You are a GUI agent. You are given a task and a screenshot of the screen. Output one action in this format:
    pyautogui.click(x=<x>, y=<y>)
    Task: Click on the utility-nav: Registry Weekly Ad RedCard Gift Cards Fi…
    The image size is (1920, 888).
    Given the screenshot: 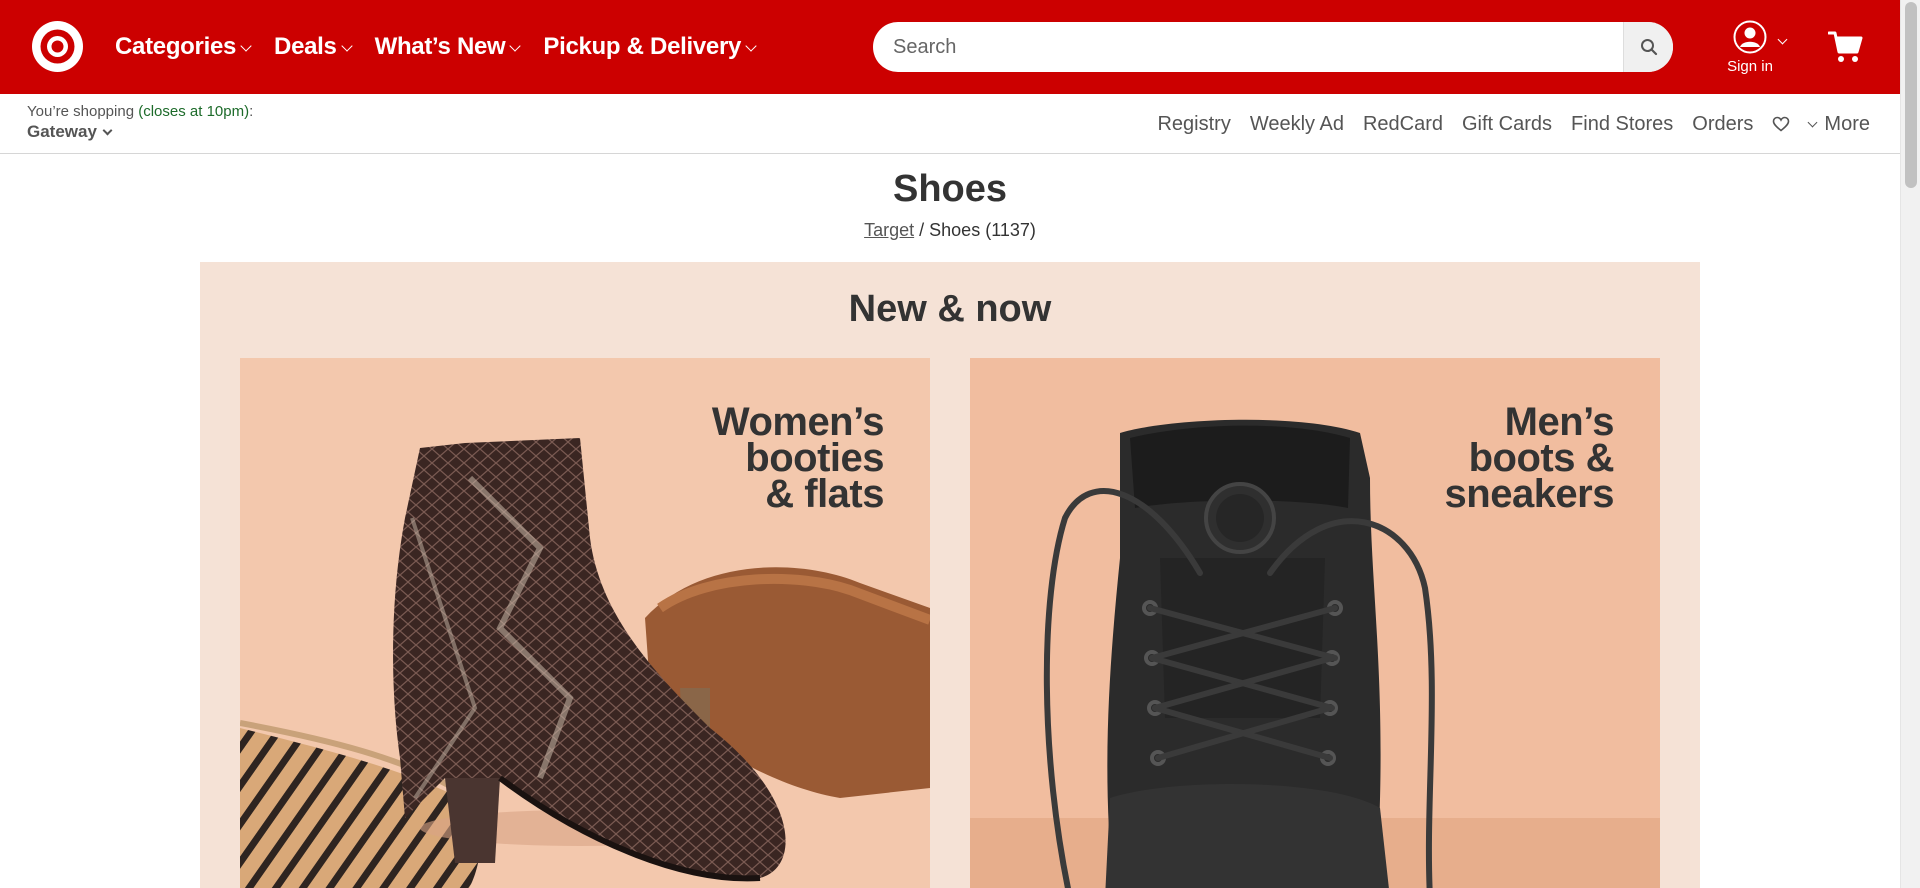 What is the action you would take?
    pyautogui.click(x=1504, y=124)
    